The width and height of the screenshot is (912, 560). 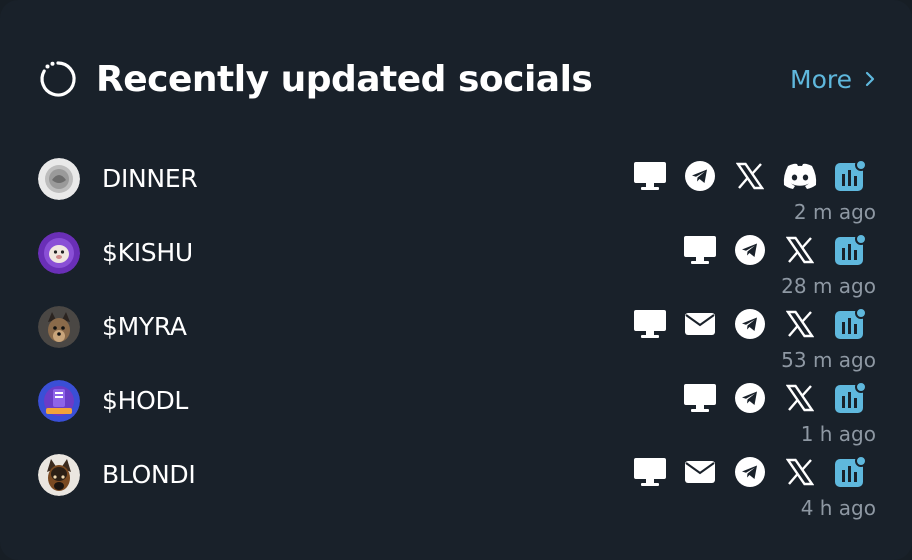 What do you see at coordinates (457, 491) in the screenshot?
I see `list-item: BLONDI 4 h ago` at bounding box center [457, 491].